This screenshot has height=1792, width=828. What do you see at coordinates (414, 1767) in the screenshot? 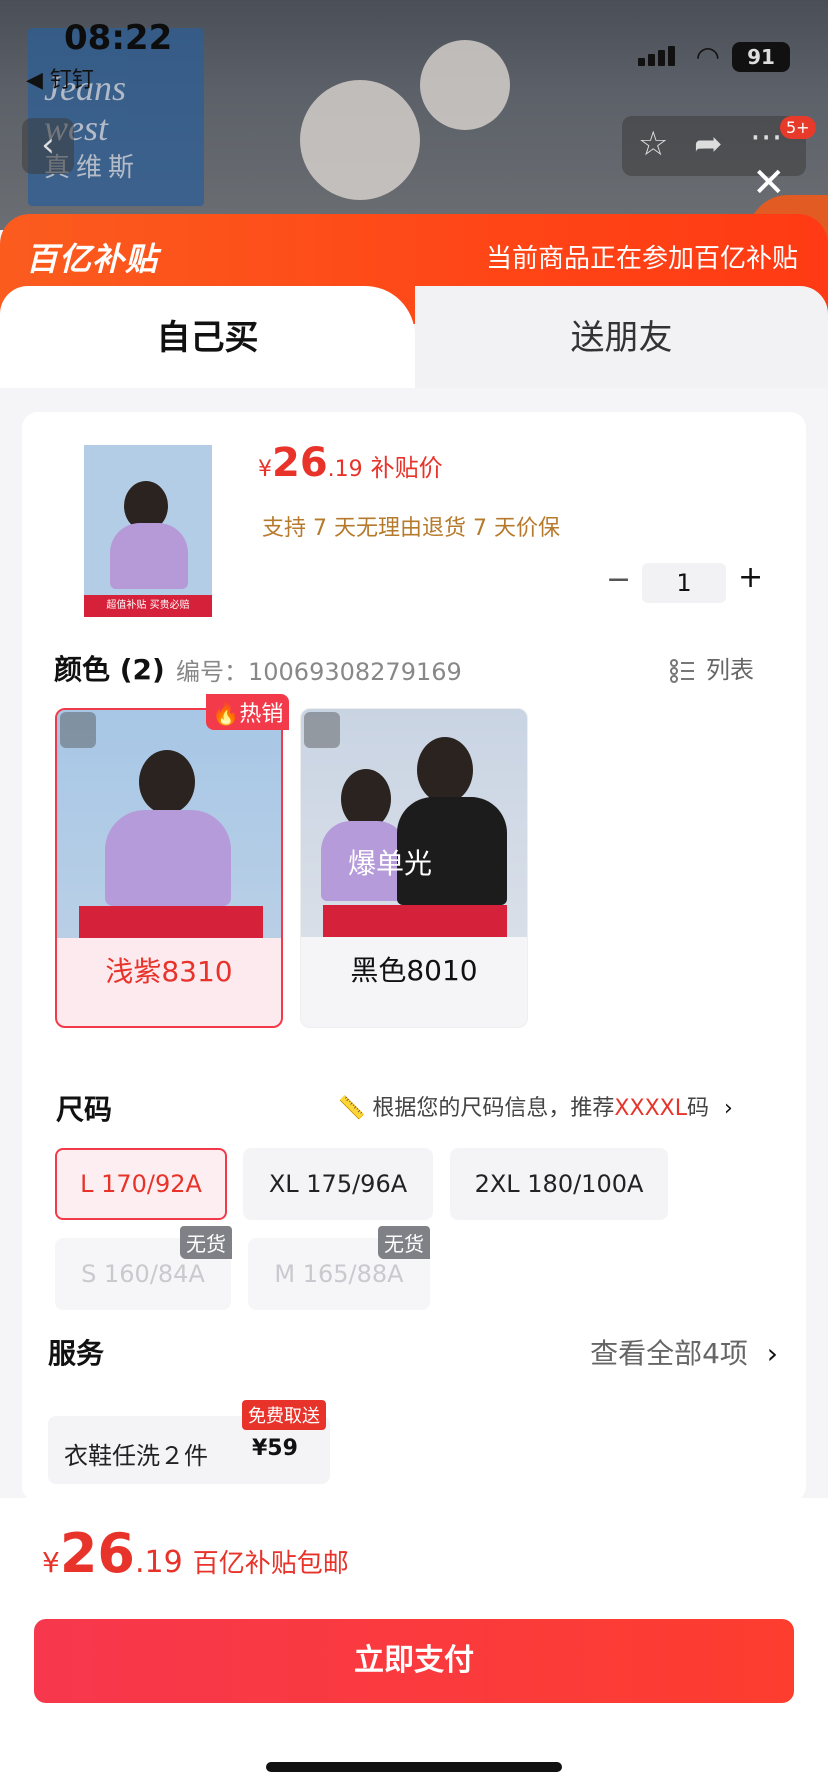
I see `home-indicator` at bounding box center [414, 1767].